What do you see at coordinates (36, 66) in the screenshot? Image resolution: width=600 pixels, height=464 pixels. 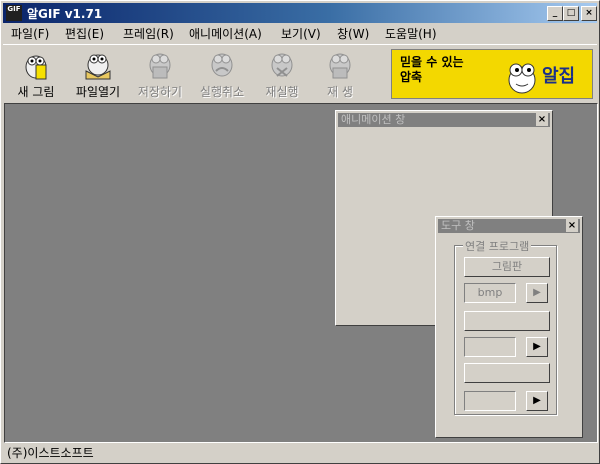 I see `new-picture-icon` at bounding box center [36, 66].